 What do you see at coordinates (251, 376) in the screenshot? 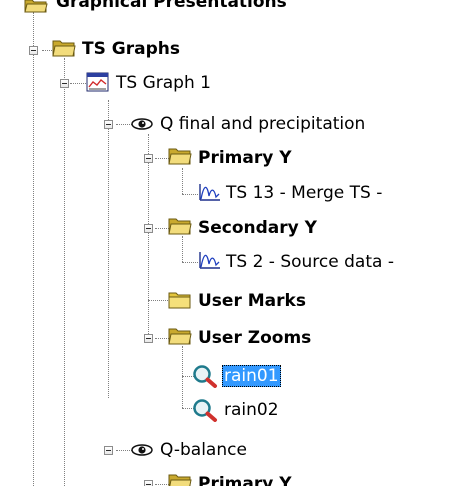
I see `tree-item-label: rain01` at bounding box center [251, 376].